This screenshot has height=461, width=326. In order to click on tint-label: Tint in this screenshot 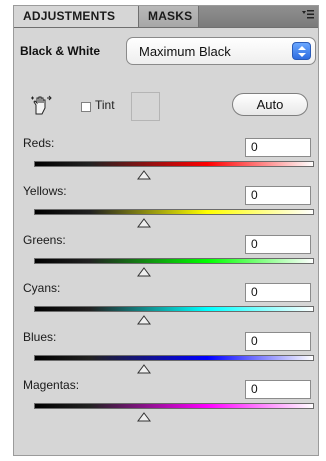, I will do `click(105, 105)`.